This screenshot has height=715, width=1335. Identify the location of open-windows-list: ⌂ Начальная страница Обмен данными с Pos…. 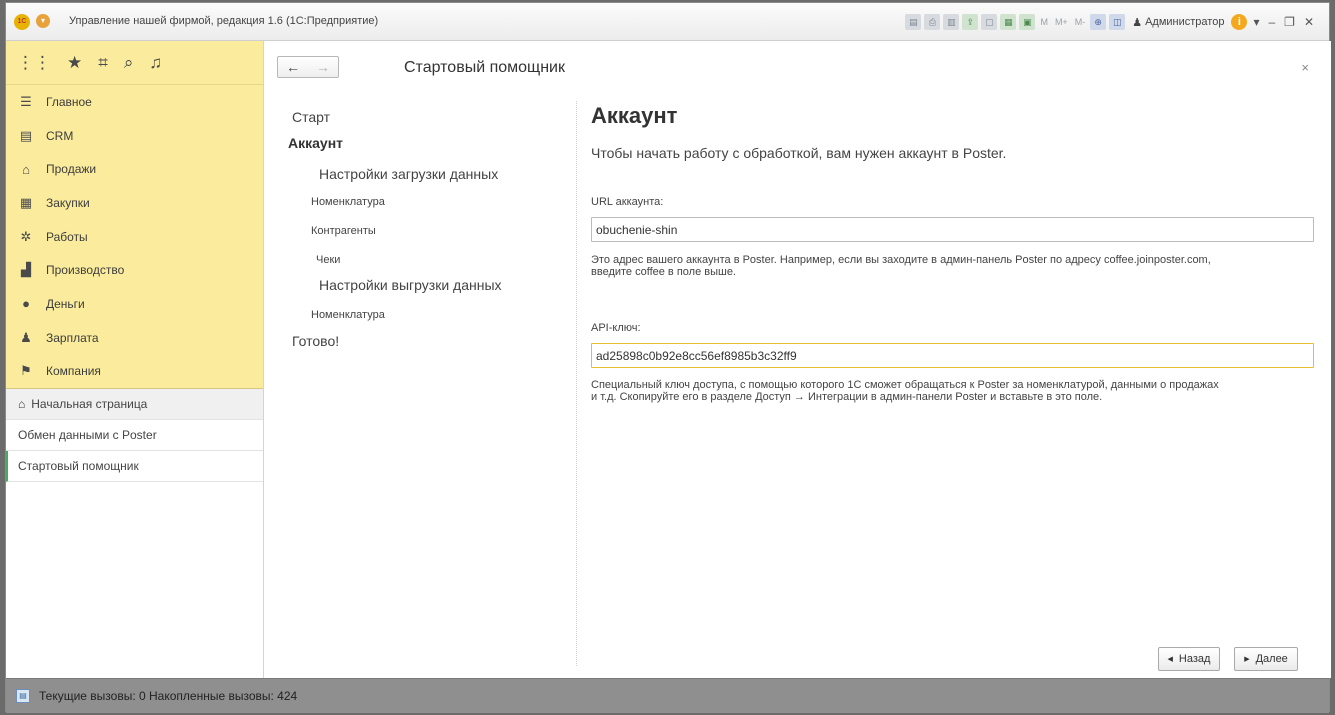
(134, 436).